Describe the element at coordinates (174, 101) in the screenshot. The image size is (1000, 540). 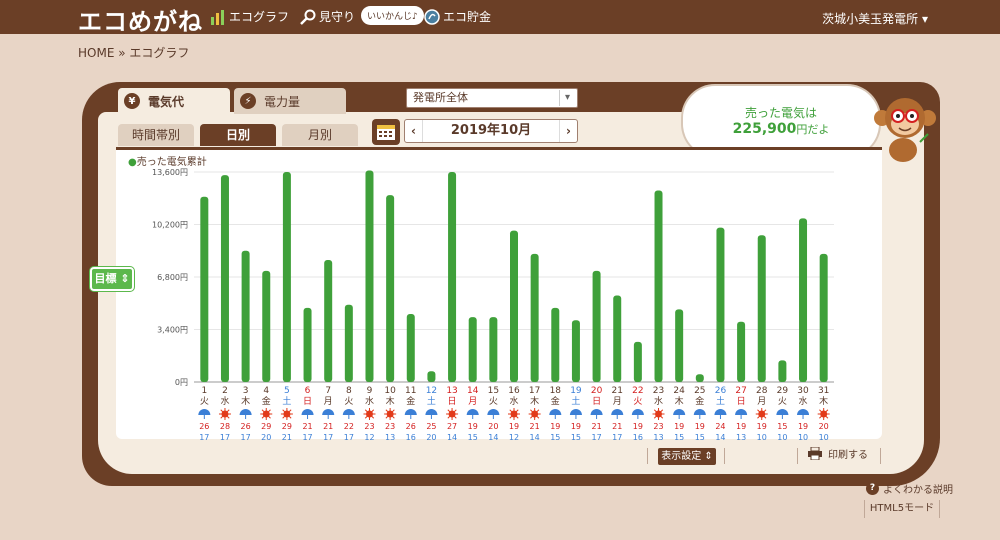
I see `tab-electricity-cost: ¥ 電気代` at that location.